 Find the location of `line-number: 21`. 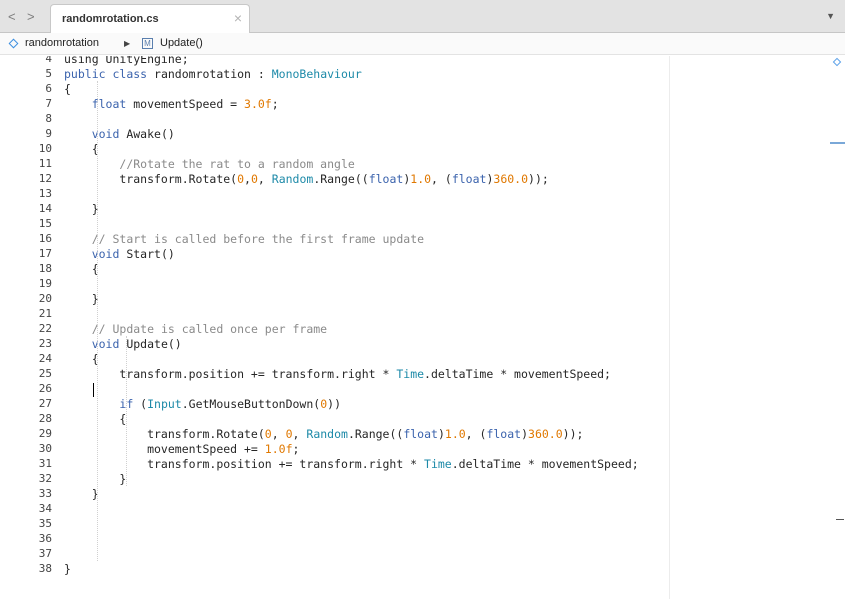

line-number: 21 is located at coordinates (45, 313).